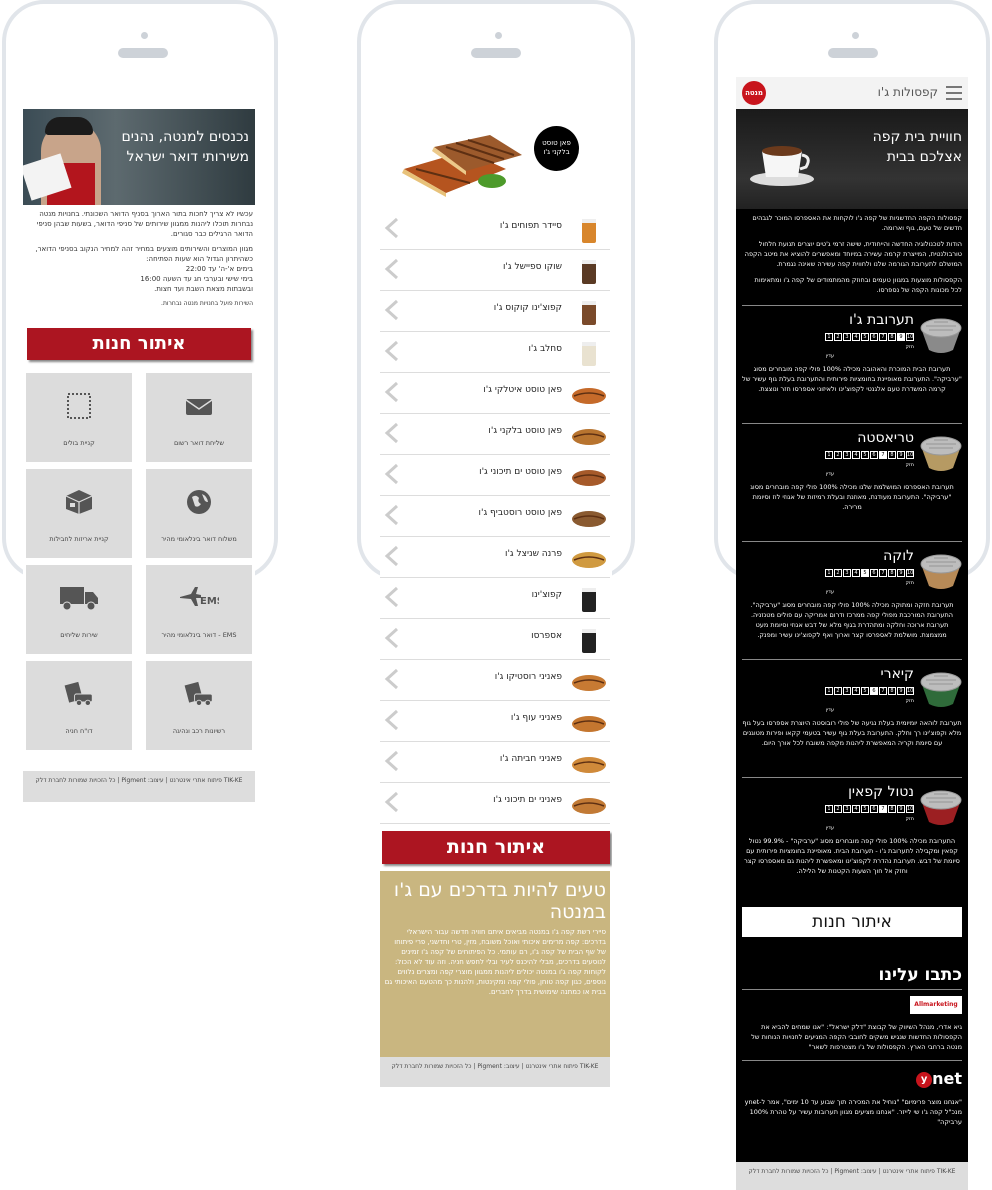 The image size is (992, 1190). Describe the element at coordinates (79, 705) in the screenshot. I see `service-tile-parking-ticket: דו"ח חניה` at that location.